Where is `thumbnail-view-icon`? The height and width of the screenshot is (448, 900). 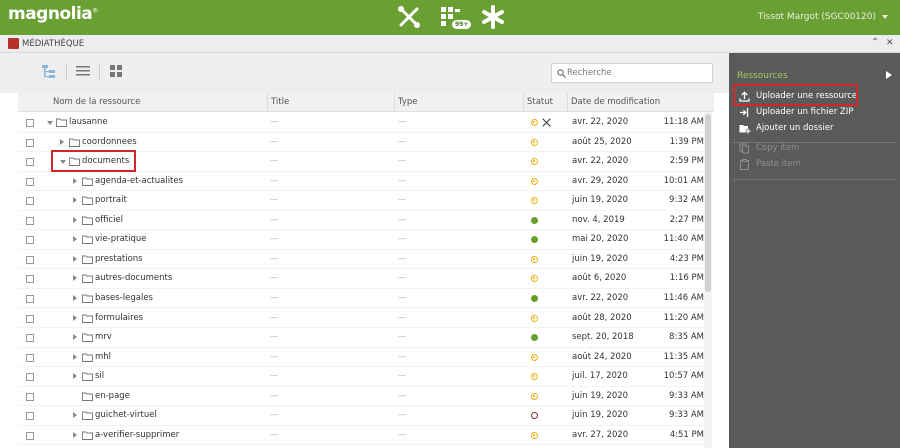 thumbnail-view-icon is located at coordinates (118, 72).